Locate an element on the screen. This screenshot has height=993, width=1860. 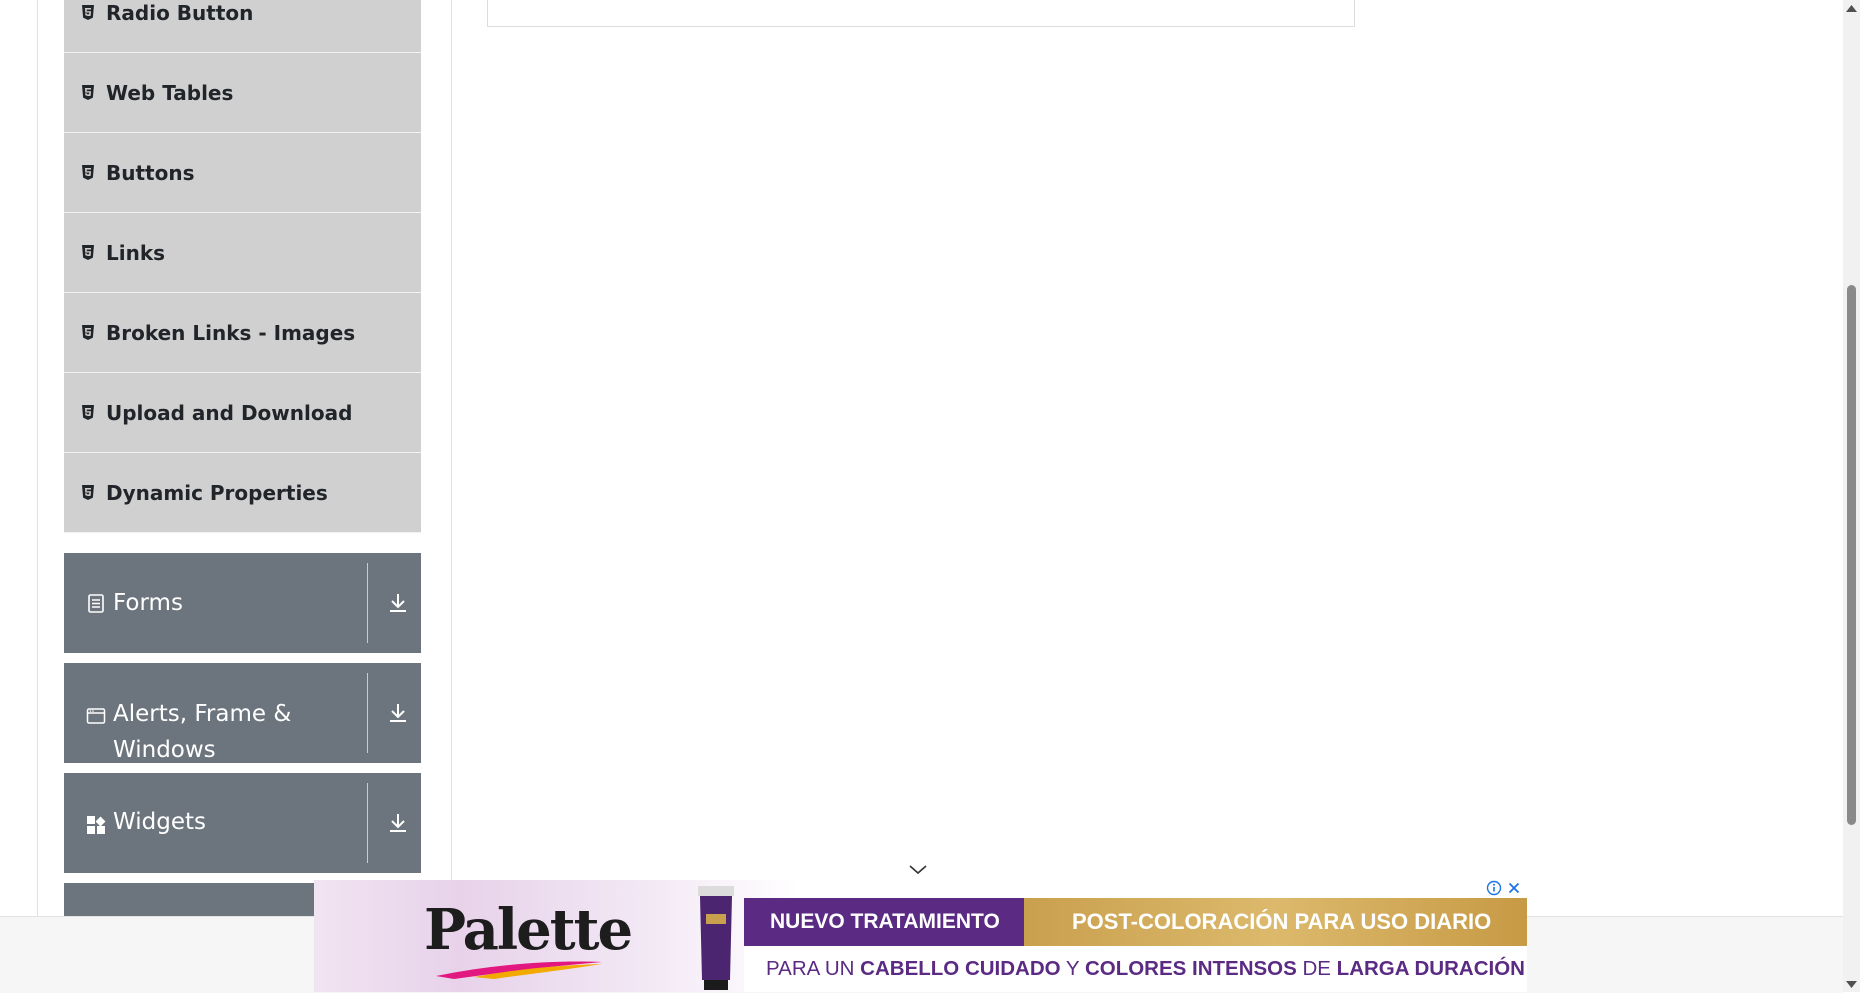
menu-item-upload-and-download: Upload and Download is located at coordinates (242, 413).